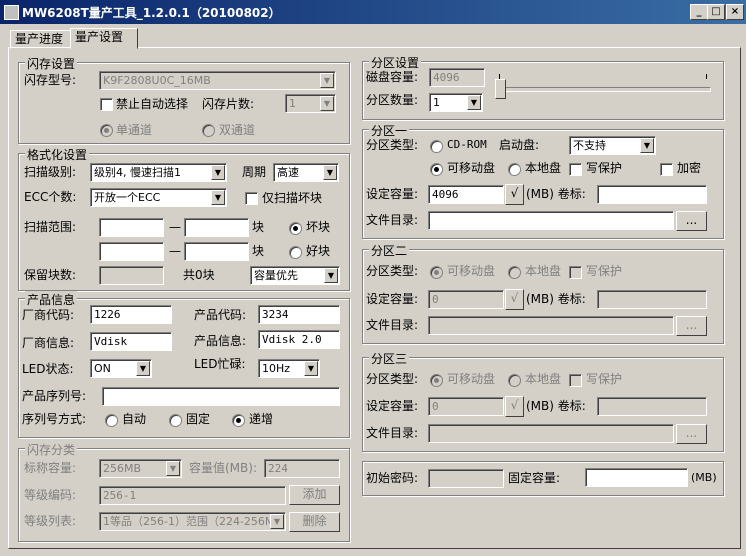  I want to click on add-grade-button: 添加, so click(314, 495).